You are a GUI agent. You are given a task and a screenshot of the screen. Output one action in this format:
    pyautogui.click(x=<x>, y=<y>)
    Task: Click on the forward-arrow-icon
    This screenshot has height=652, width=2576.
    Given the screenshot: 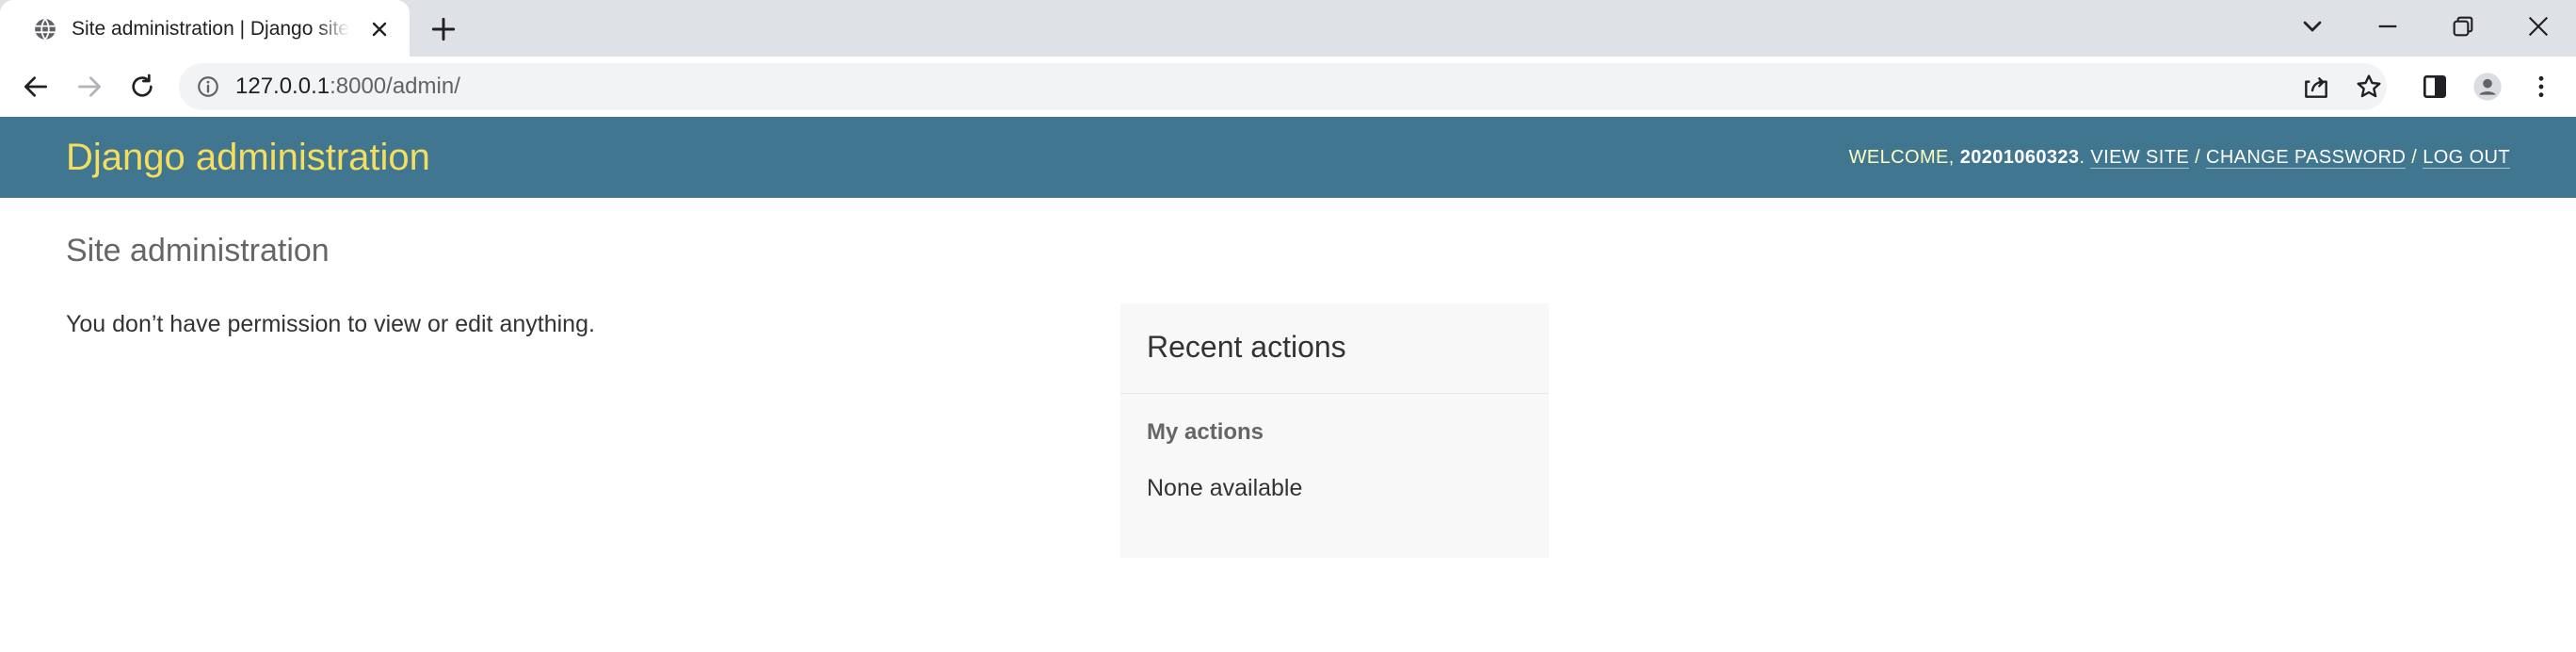 What is the action you would take?
    pyautogui.click(x=89, y=87)
    